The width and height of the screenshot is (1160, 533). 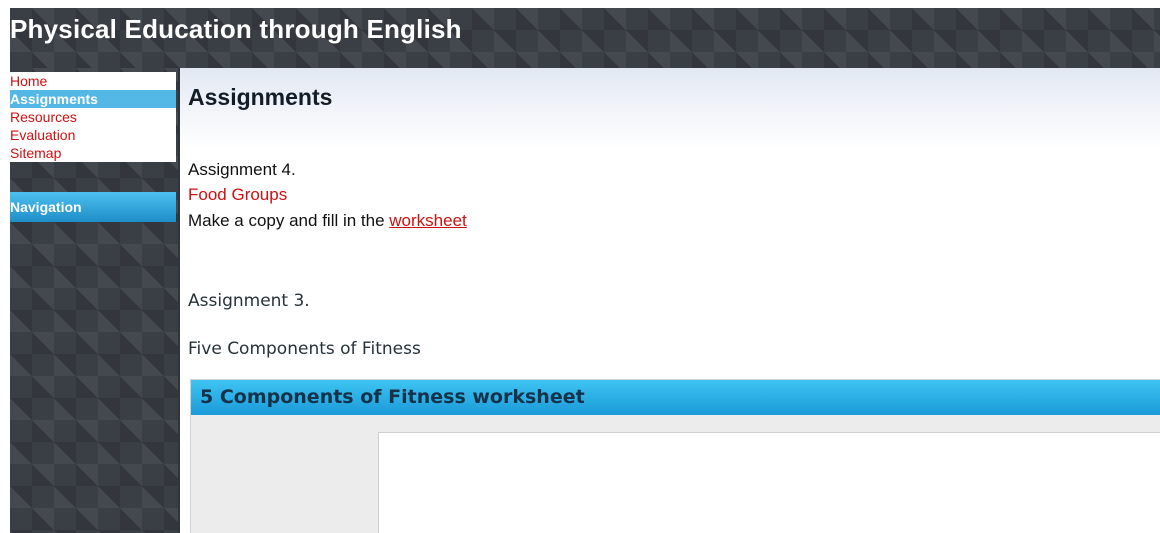 I want to click on site-title: Physical Education through English, so click(x=236, y=29).